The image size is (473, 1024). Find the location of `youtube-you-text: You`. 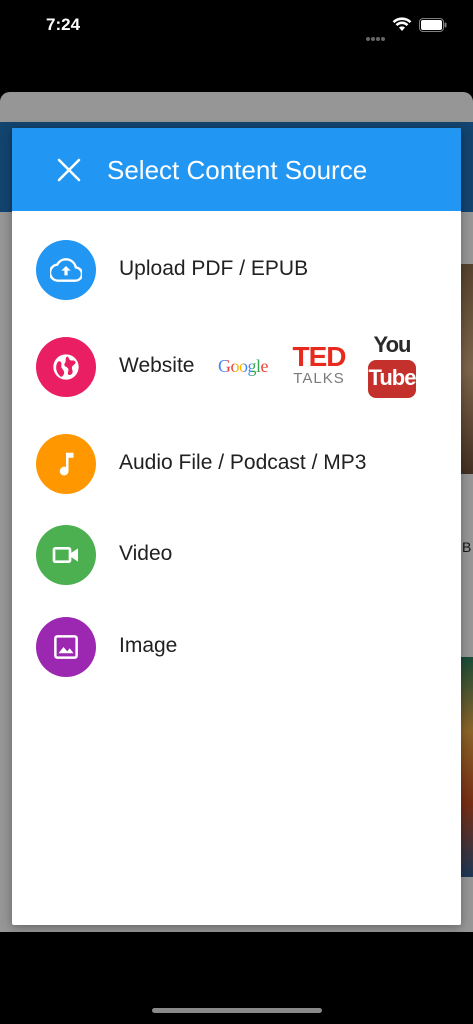

youtube-you-text: You is located at coordinates (392, 344).